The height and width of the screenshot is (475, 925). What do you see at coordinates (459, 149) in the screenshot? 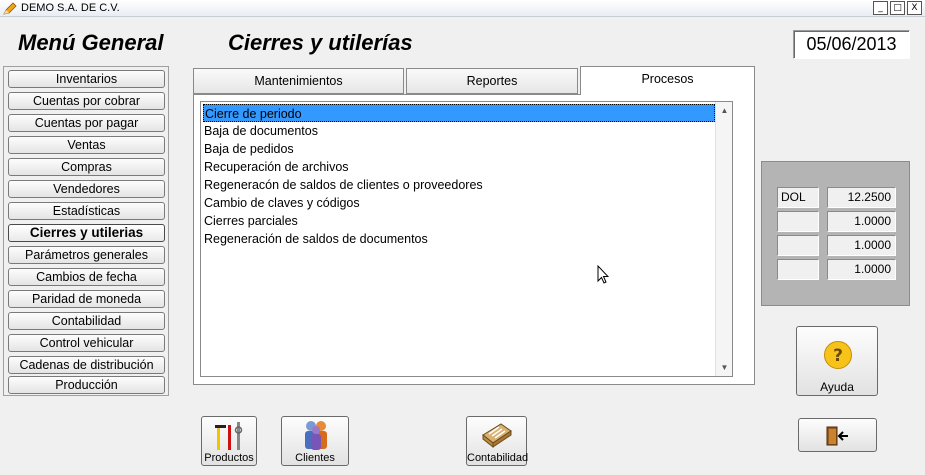
I see `list-item: Baja de pedidos` at bounding box center [459, 149].